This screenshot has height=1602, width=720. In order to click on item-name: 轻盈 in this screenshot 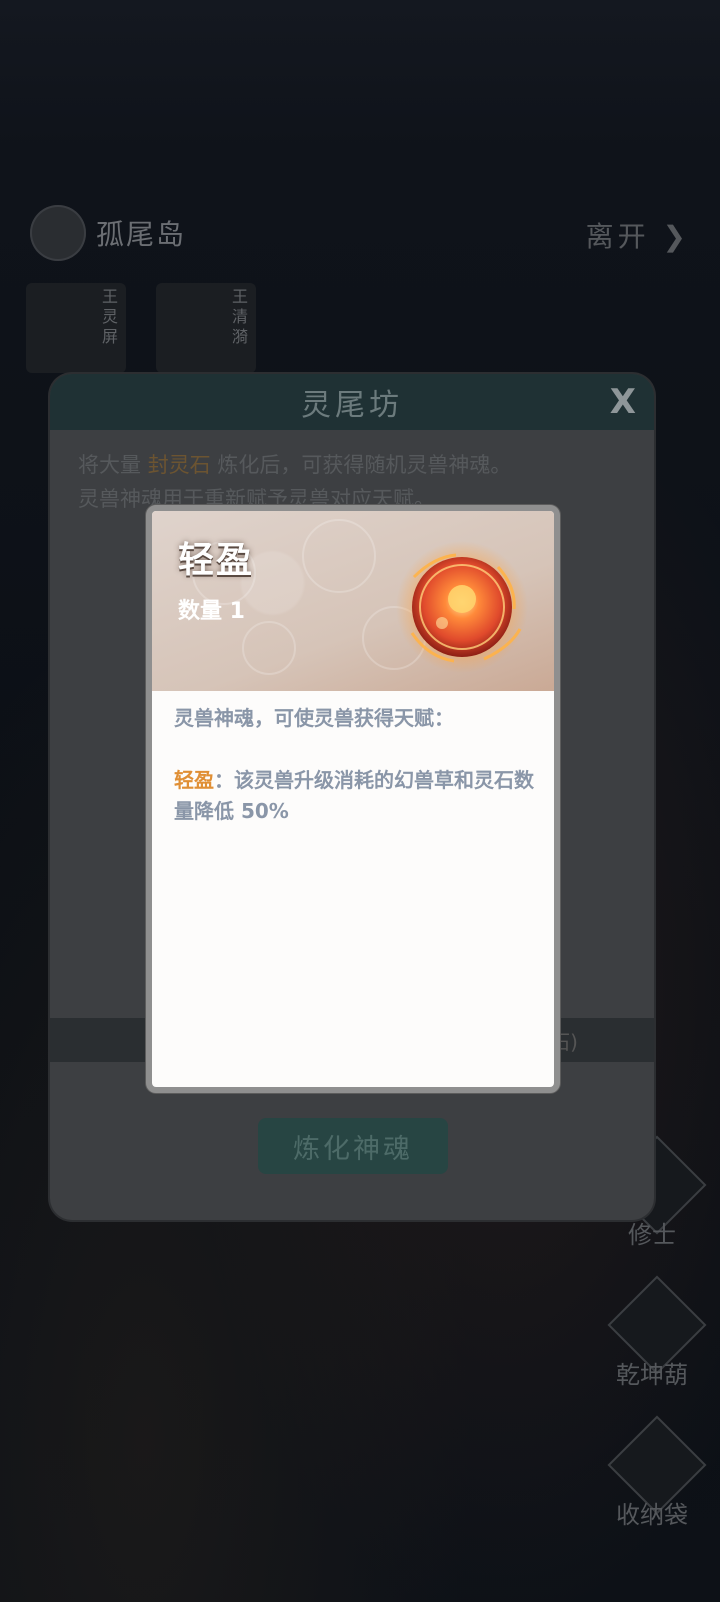, I will do `click(216, 560)`.